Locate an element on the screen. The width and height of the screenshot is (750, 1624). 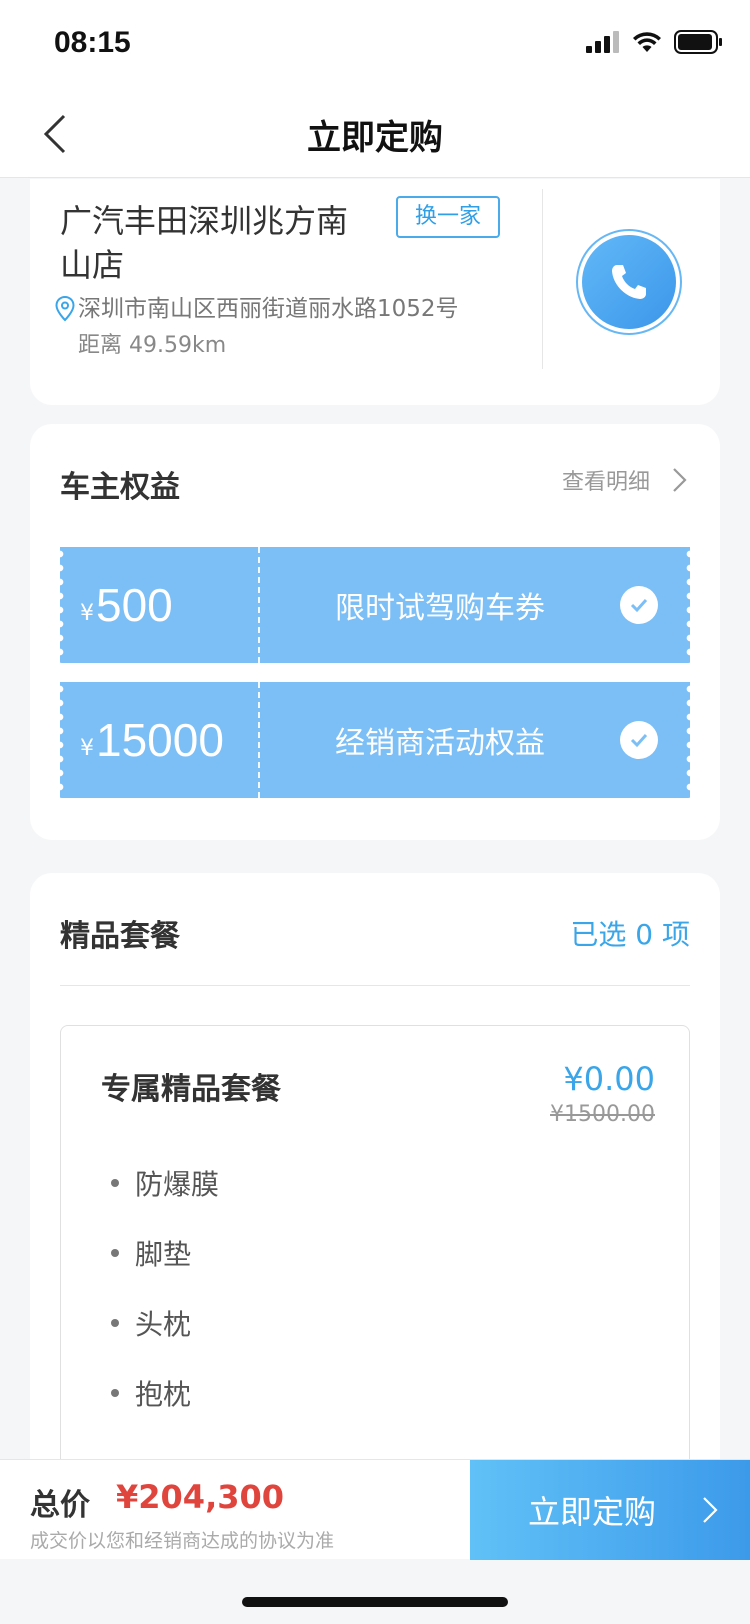
coupon-label: 经销商活动权益 is located at coordinates (440, 743).